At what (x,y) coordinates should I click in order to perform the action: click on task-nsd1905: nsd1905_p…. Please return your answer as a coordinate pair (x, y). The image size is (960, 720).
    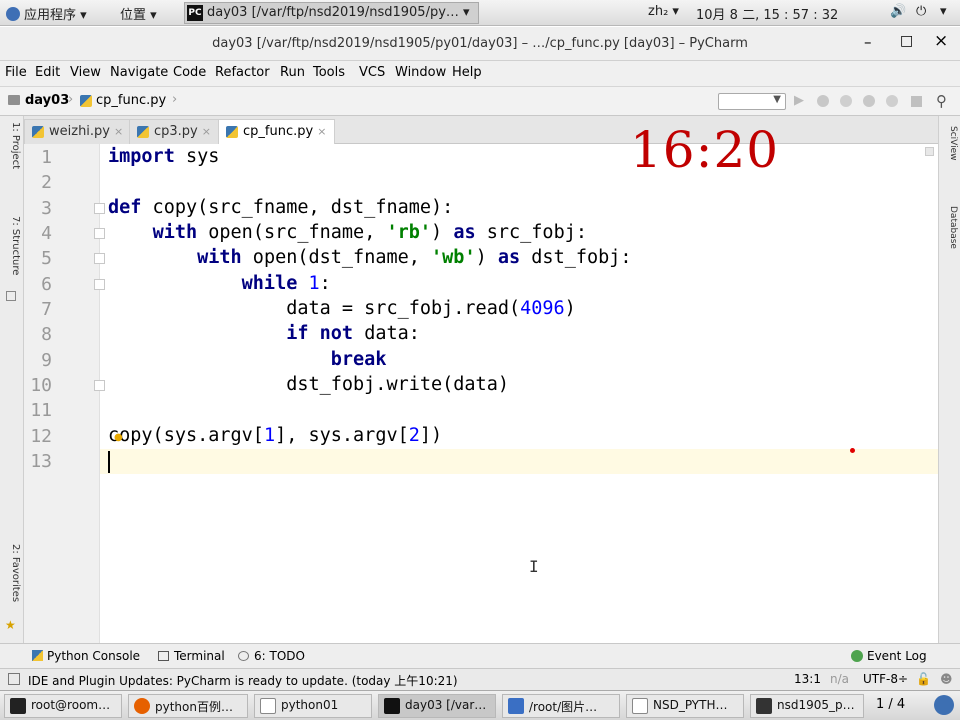
    Looking at the image, I should click on (807, 706).